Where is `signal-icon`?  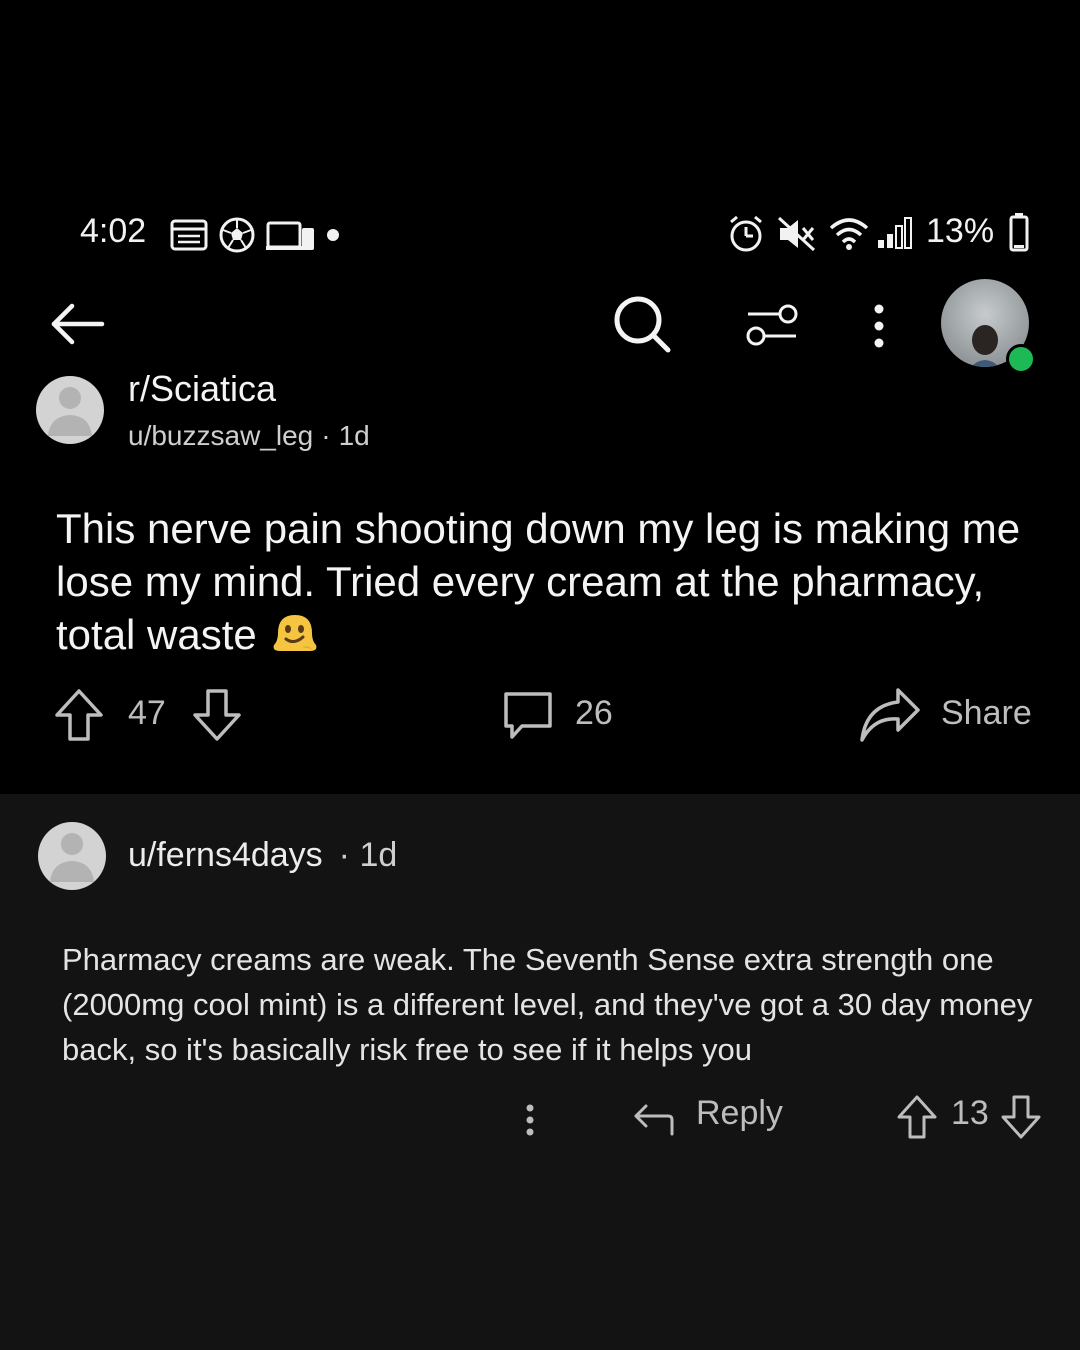 signal-icon is located at coordinates (895, 233).